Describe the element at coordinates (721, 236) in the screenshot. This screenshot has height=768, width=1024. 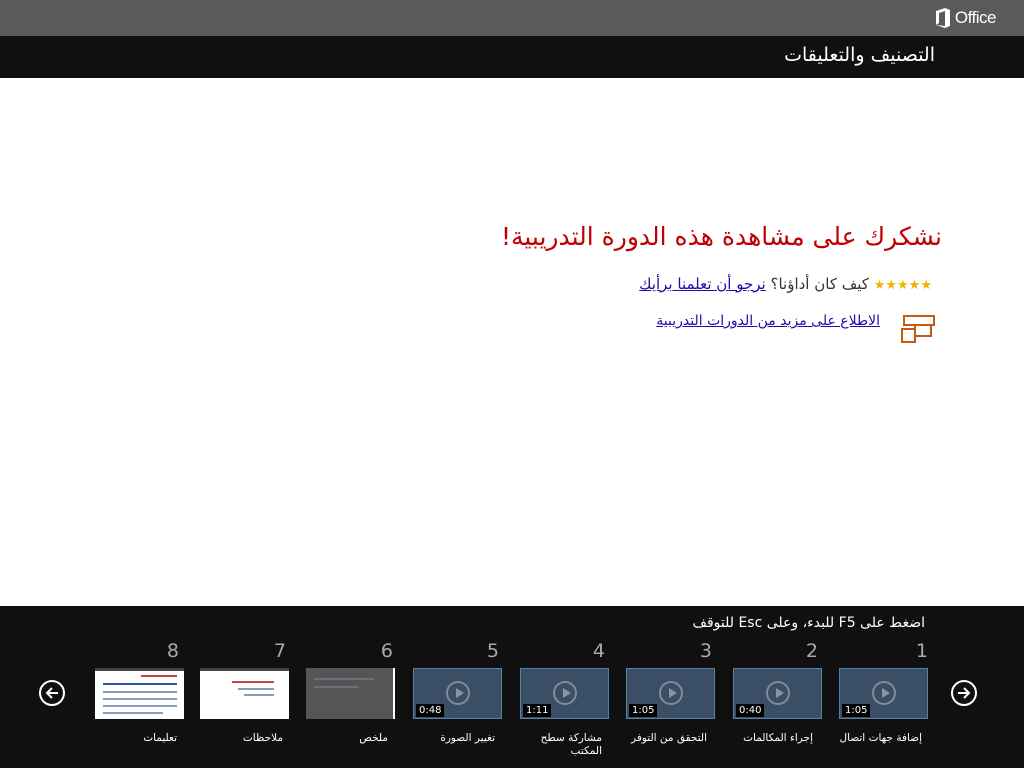
I see `thanks-heading: نشكرك على مشاهدة هذه الدورة التدريبية!` at that location.